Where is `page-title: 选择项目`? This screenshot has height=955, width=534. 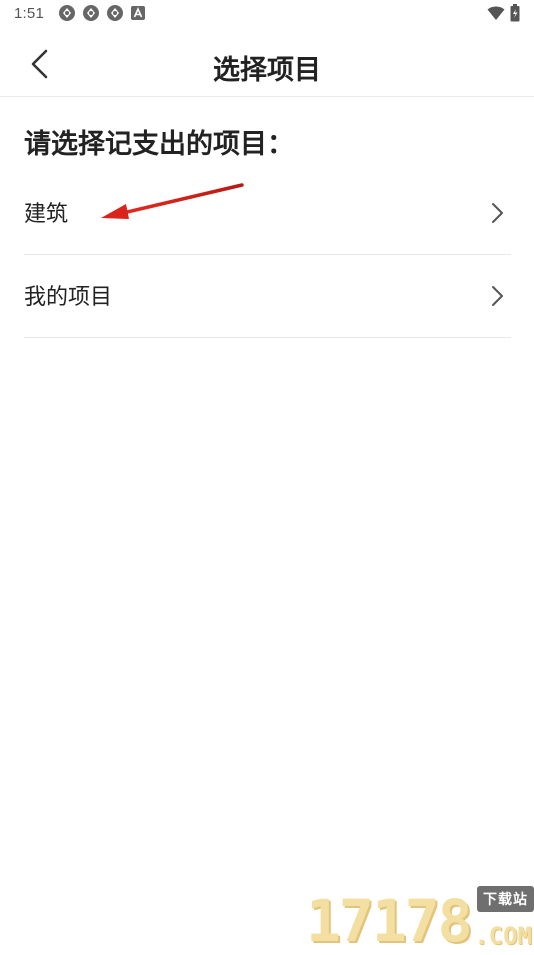 page-title: 选择项目 is located at coordinates (267, 70).